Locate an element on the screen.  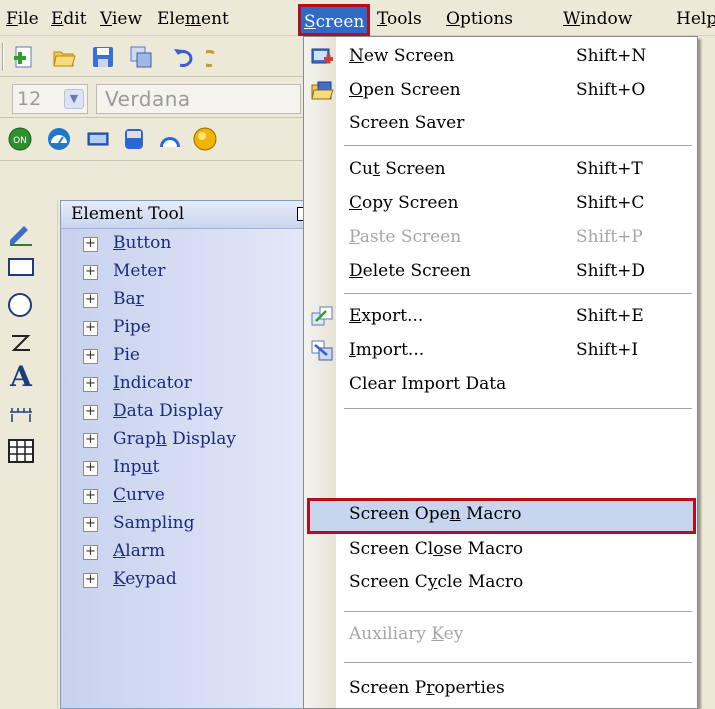
export-icon is located at coordinates (322, 316).